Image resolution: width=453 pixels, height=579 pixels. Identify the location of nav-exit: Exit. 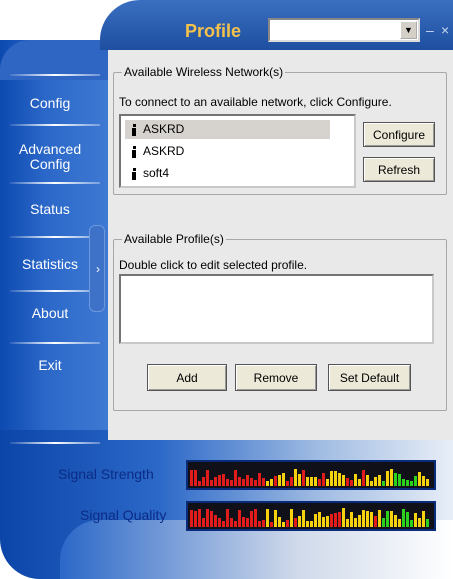
(50, 365).